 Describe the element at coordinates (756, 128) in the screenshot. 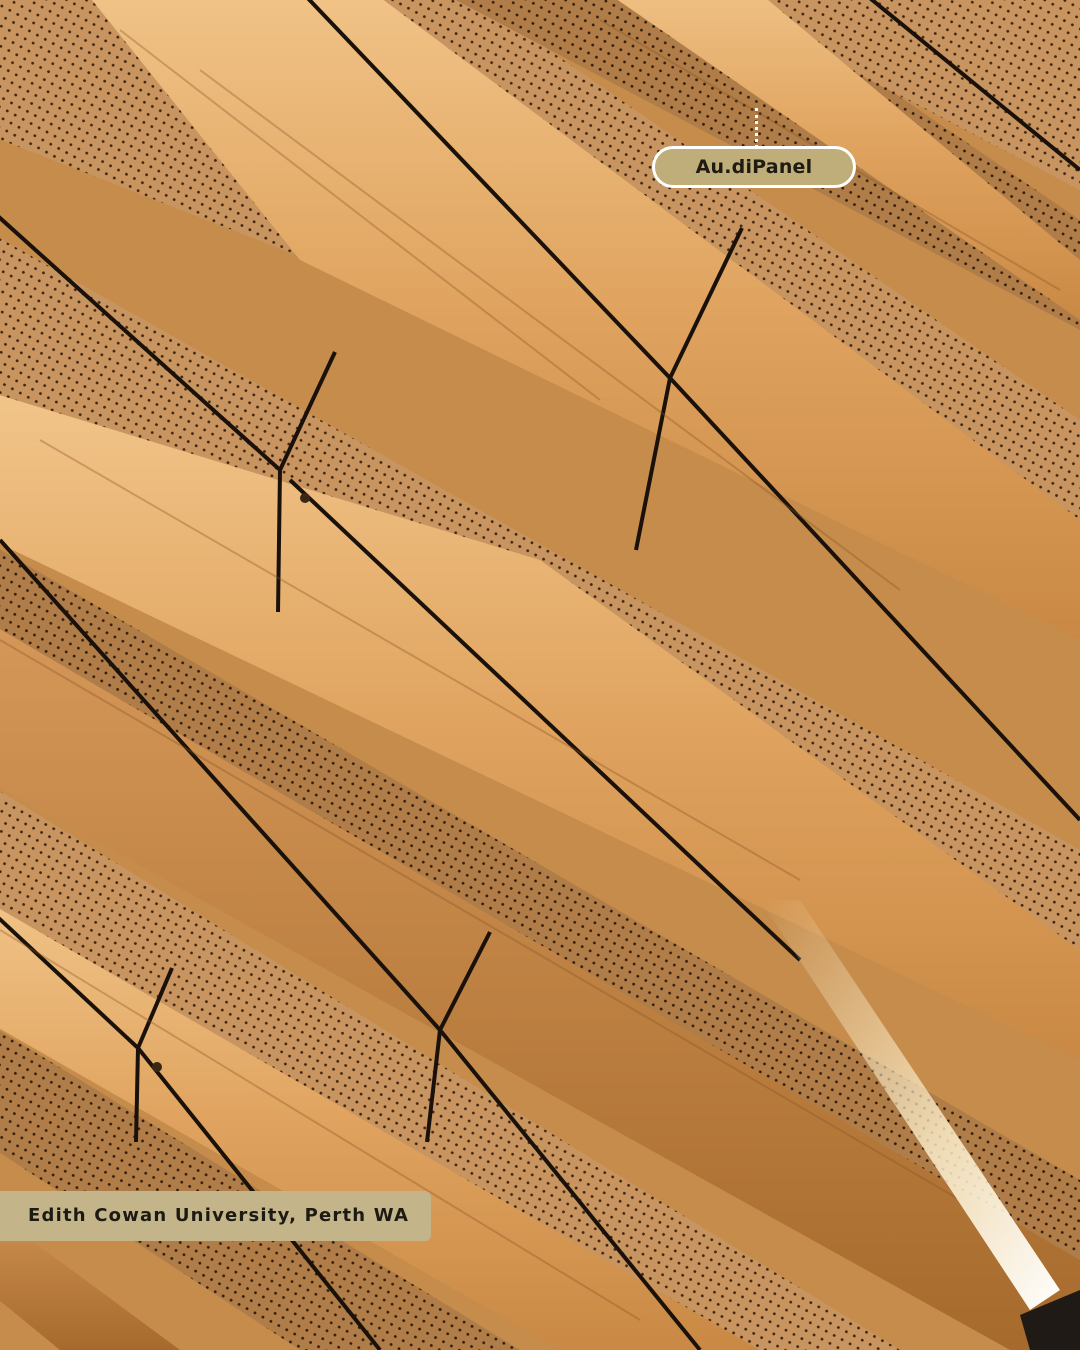

I see `callout-dotted-line` at that location.